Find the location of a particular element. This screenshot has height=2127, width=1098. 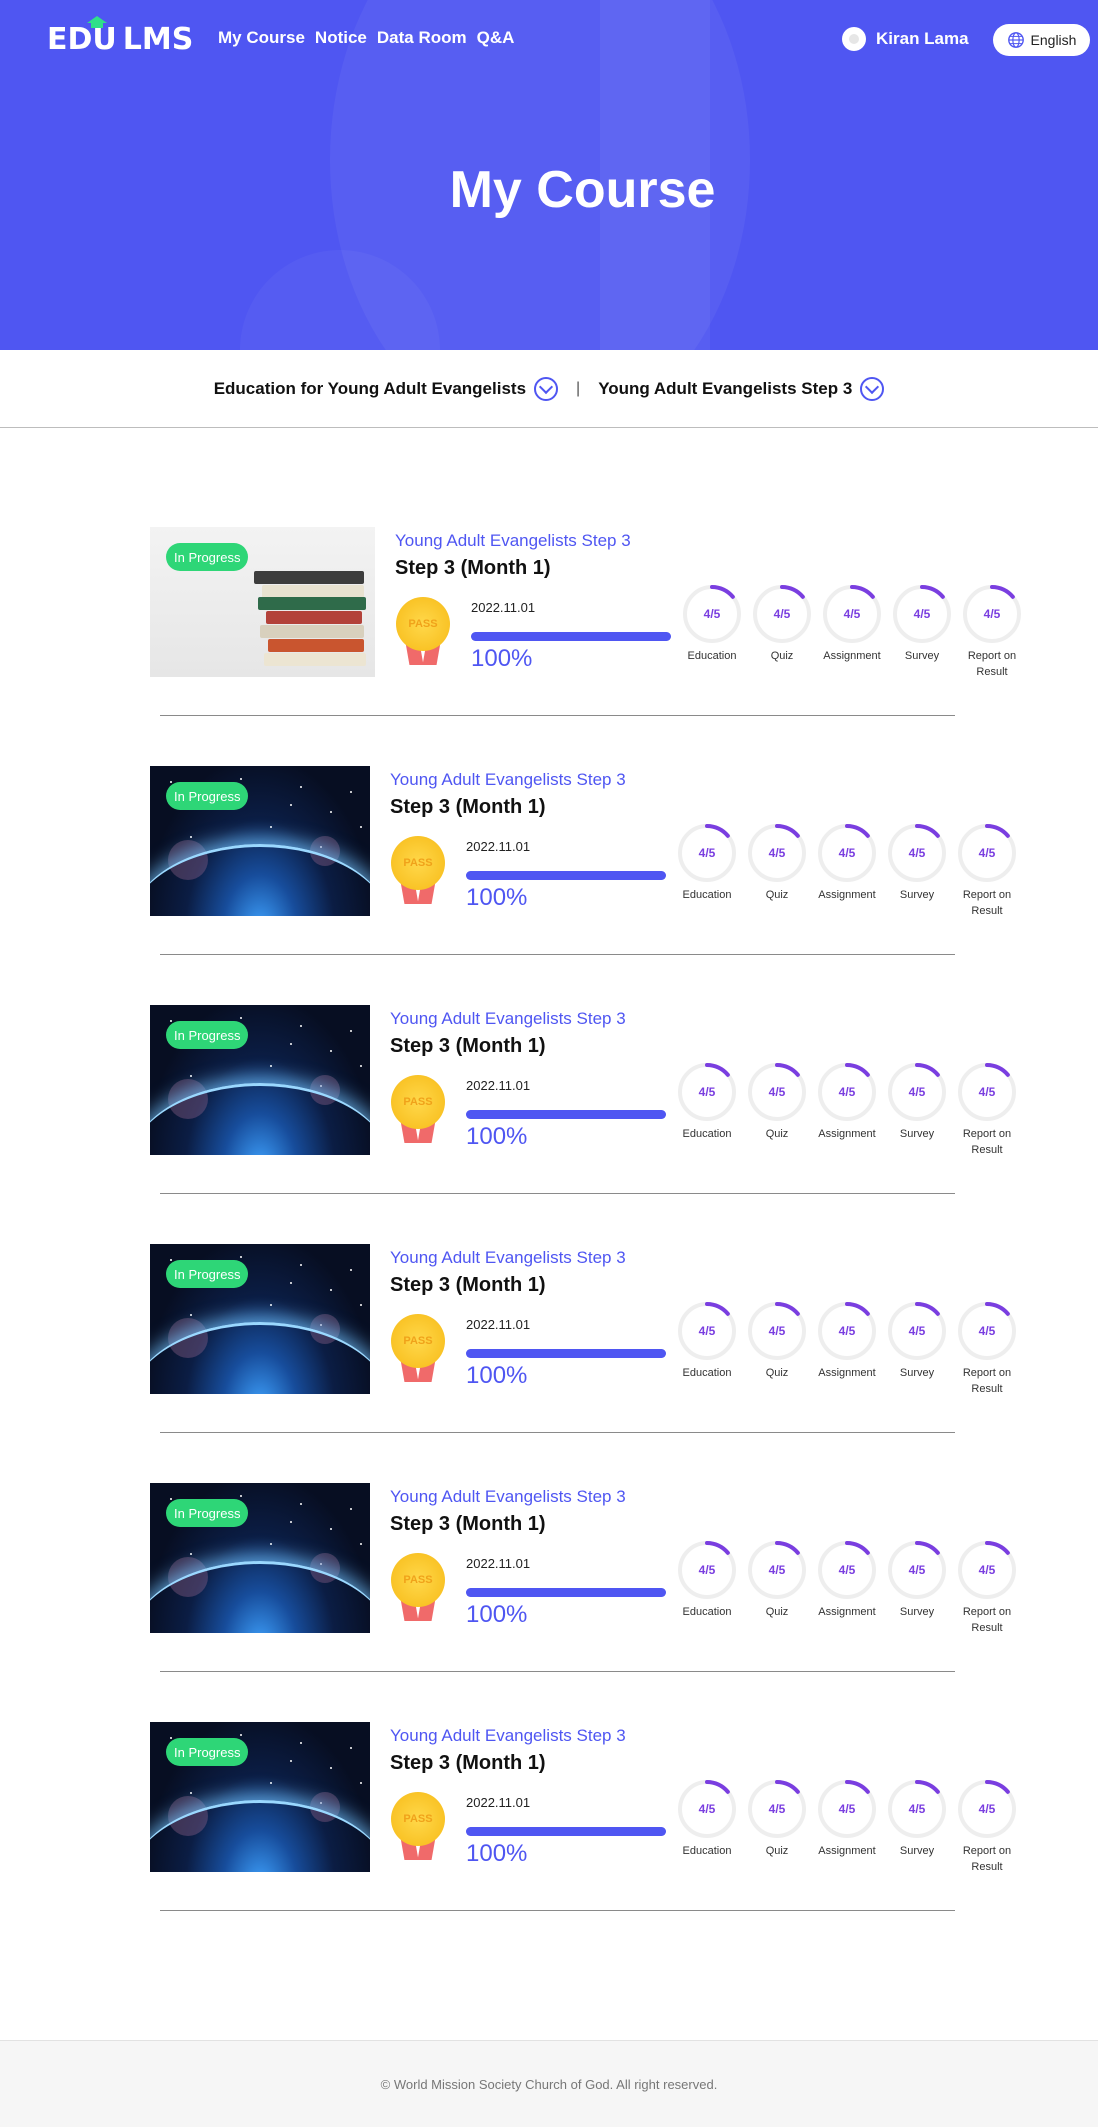

nav-my-course: My Course is located at coordinates (261, 38).